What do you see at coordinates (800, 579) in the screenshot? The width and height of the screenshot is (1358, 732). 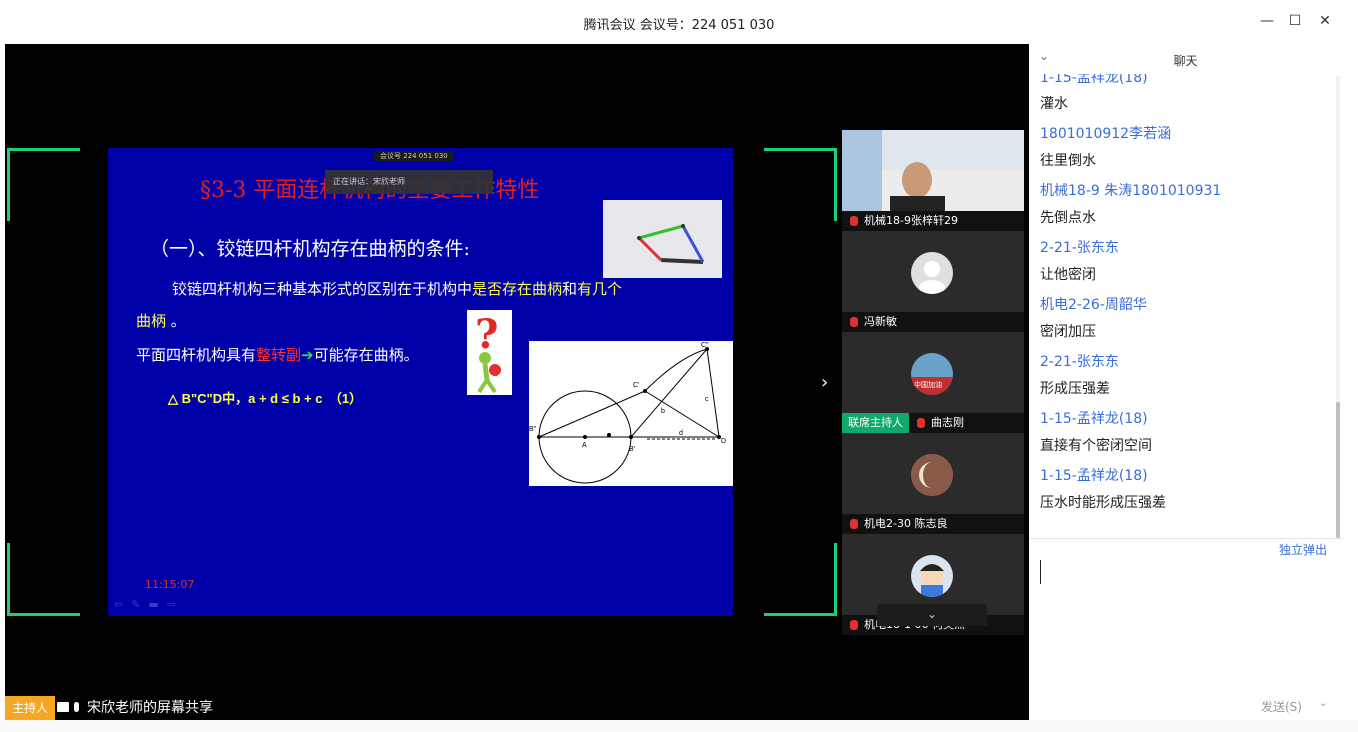 I see `frame-corner-bottom-right` at bounding box center [800, 579].